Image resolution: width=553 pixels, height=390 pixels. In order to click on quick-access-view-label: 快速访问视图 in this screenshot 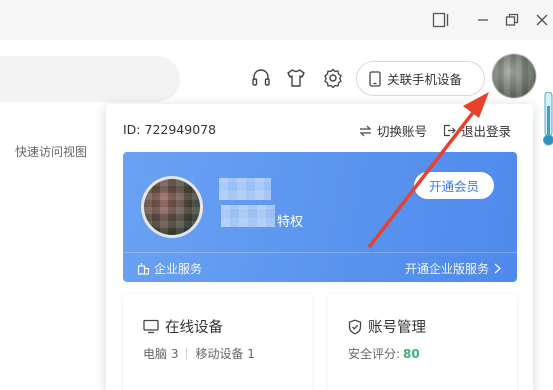, I will do `click(51, 151)`.